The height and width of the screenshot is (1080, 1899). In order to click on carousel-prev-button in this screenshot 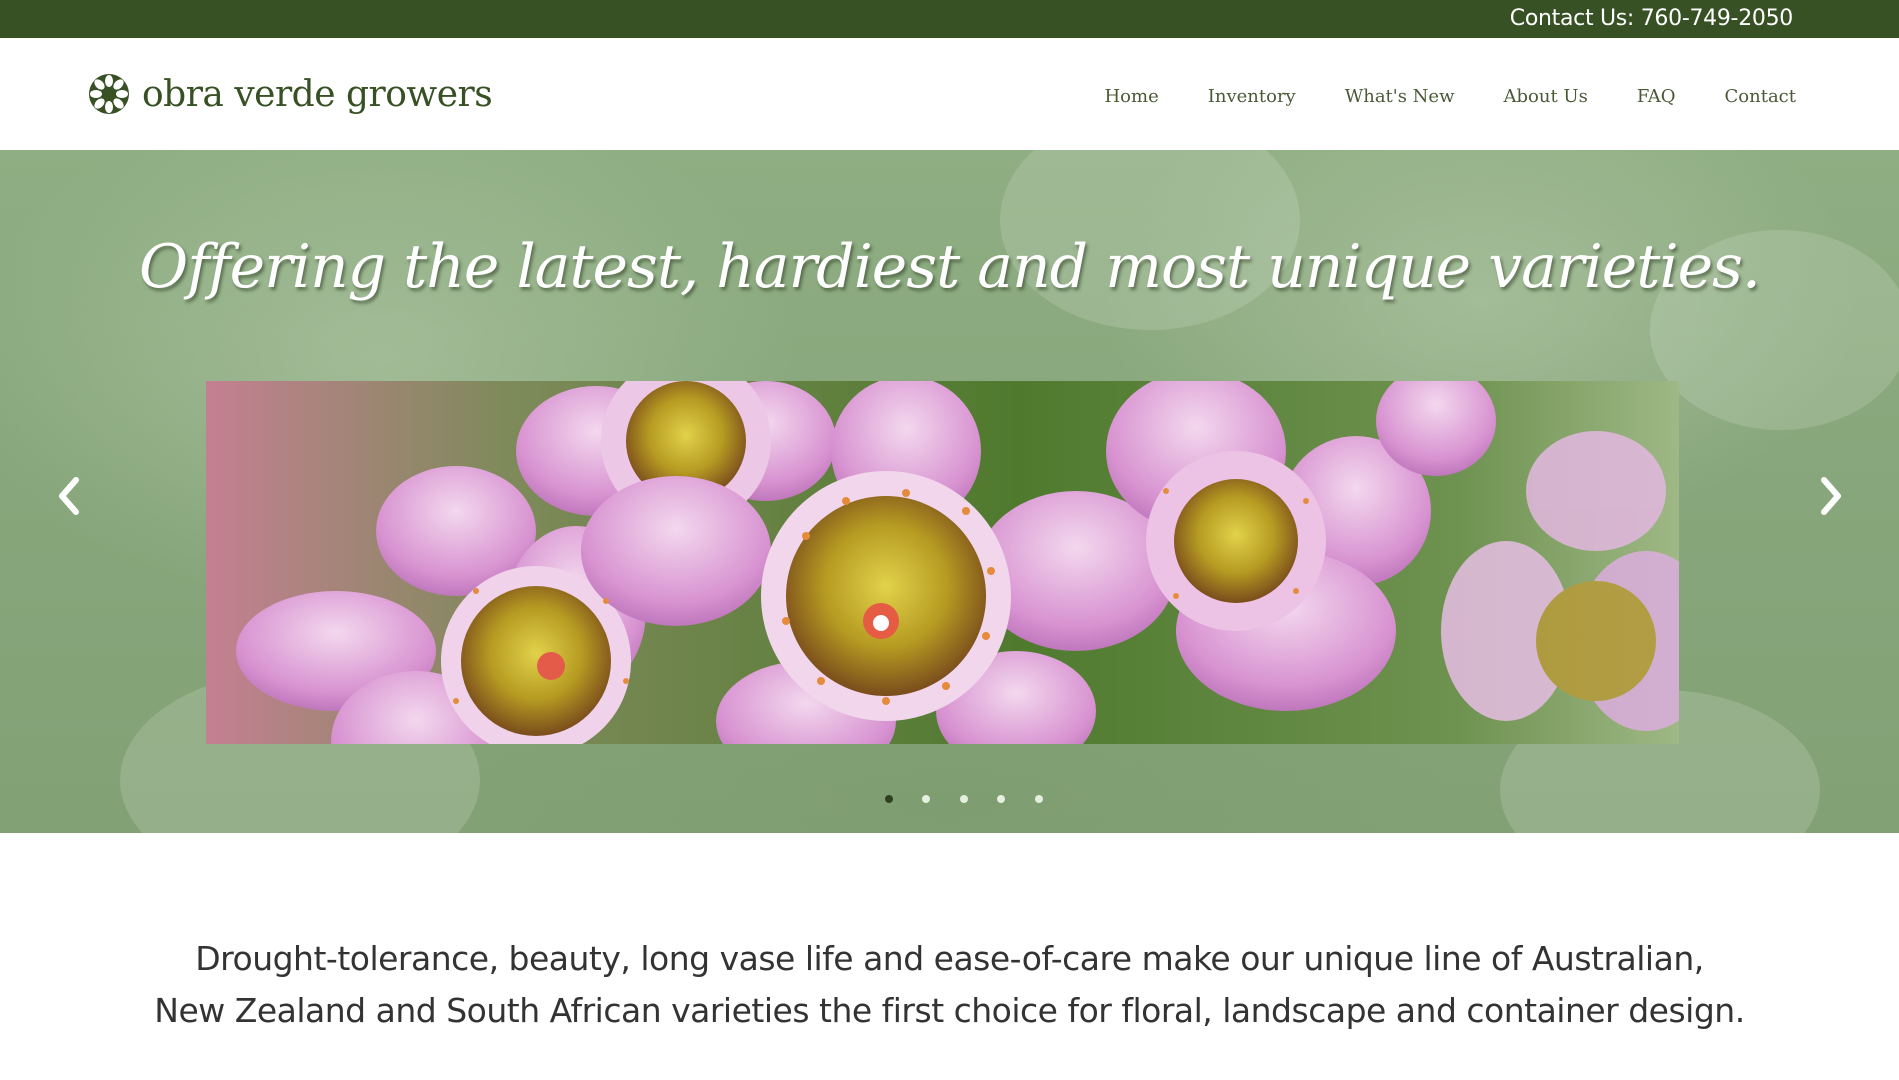, I will do `click(69, 496)`.